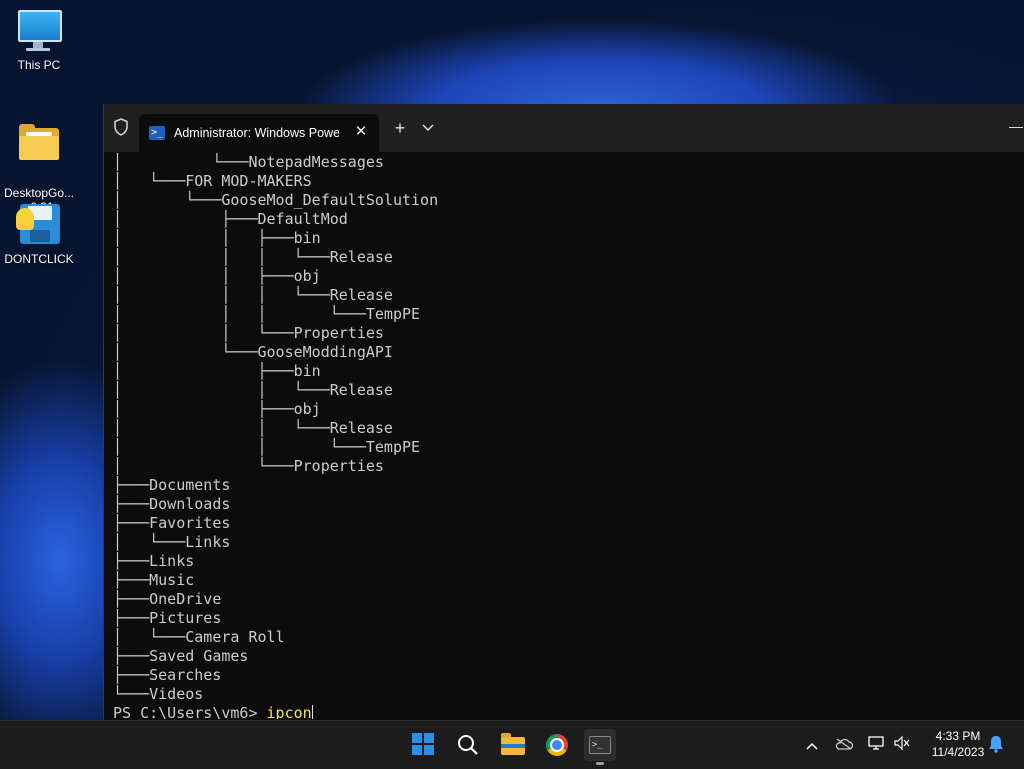 This screenshot has height=769, width=1024. What do you see at coordinates (167, 618) in the screenshot?
I see `console-line: ├───Pictures` at bounding box center [167, 618].